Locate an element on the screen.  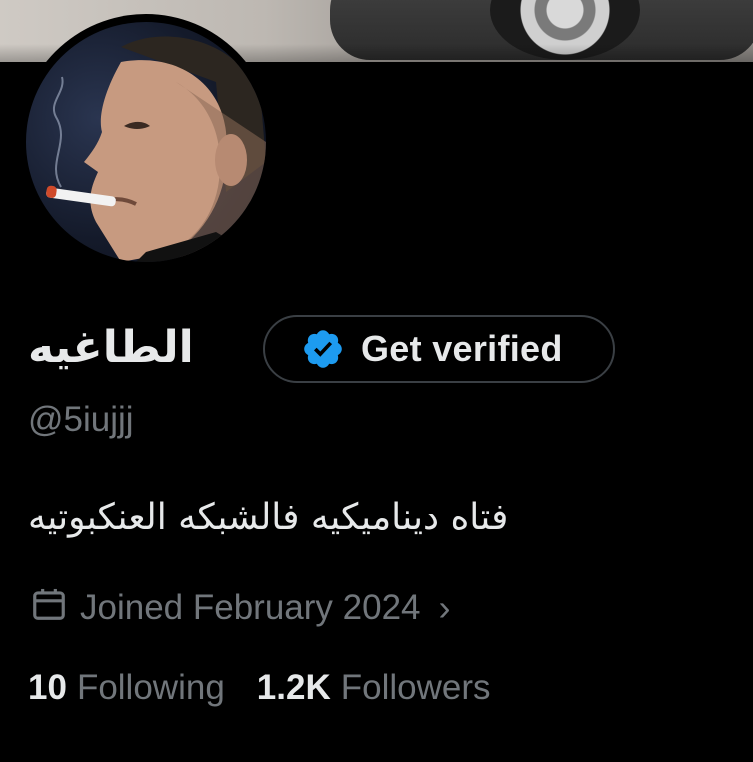
followers-label: Followers is located at coordinates (415, 687).